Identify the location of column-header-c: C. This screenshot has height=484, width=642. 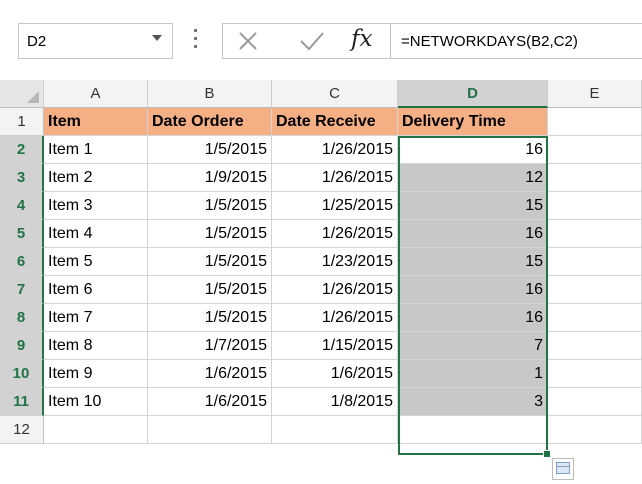
(335, 94).